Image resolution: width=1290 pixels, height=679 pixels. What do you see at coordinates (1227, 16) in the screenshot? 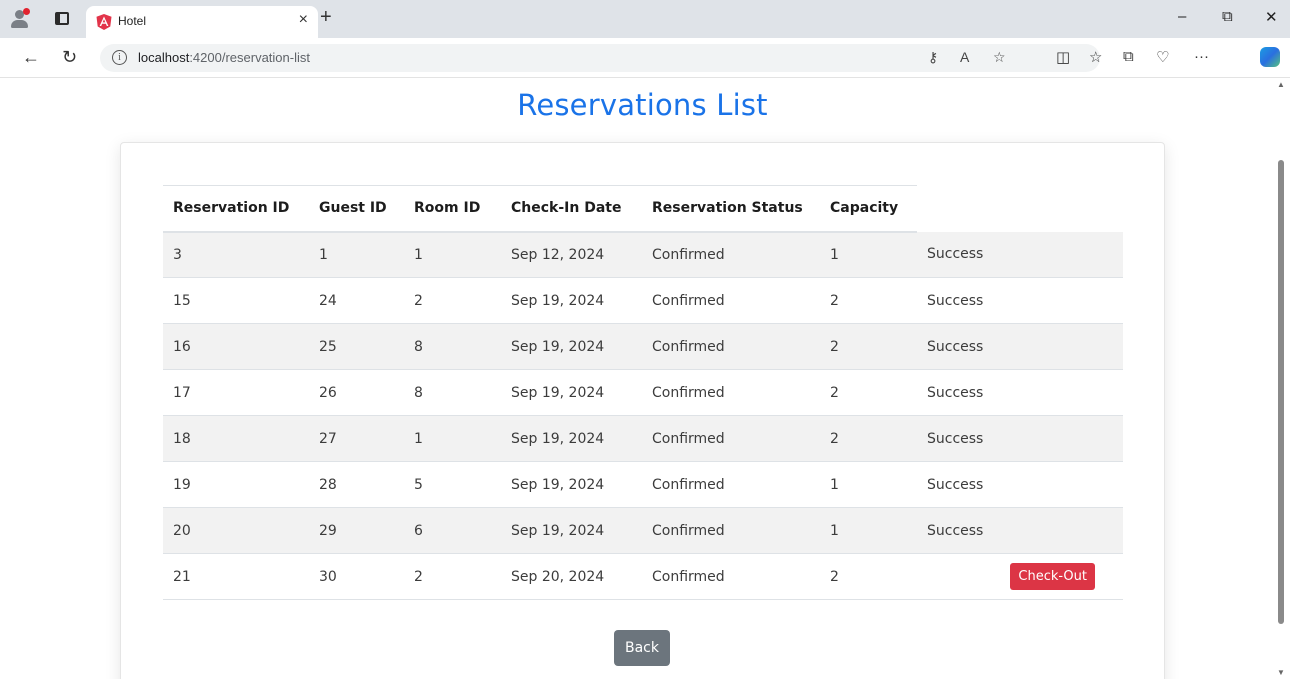
I see `restore-icon: ⧉` at bounding box center [1227, 16].